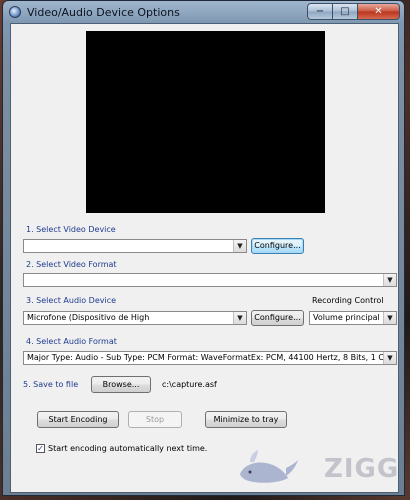  I want to click on output-file-path: c:\capture.asf, so click(189, 384).